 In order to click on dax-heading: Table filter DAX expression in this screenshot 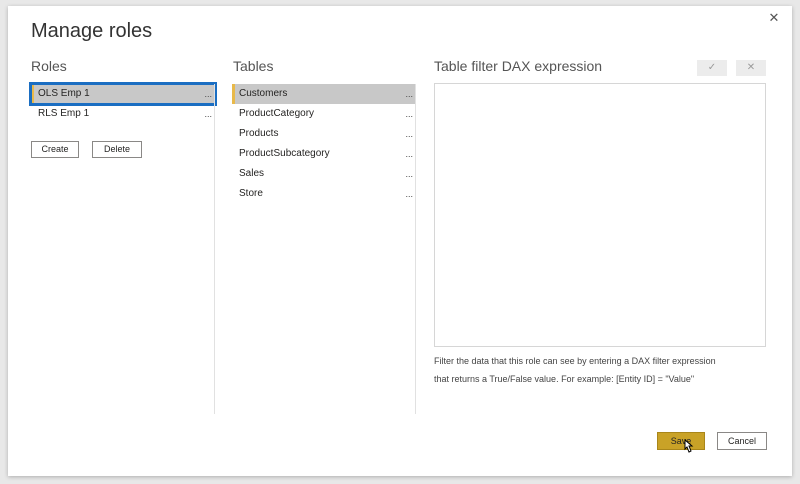, I will do `click(518, 66)`.